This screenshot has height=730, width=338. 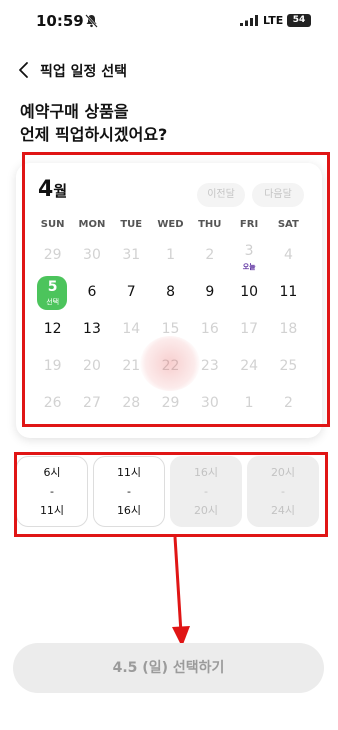 What do you see at coordinates (91, 21) in the screenshot?
I see `mute-bell-icon` at bounding box center [91, 21].